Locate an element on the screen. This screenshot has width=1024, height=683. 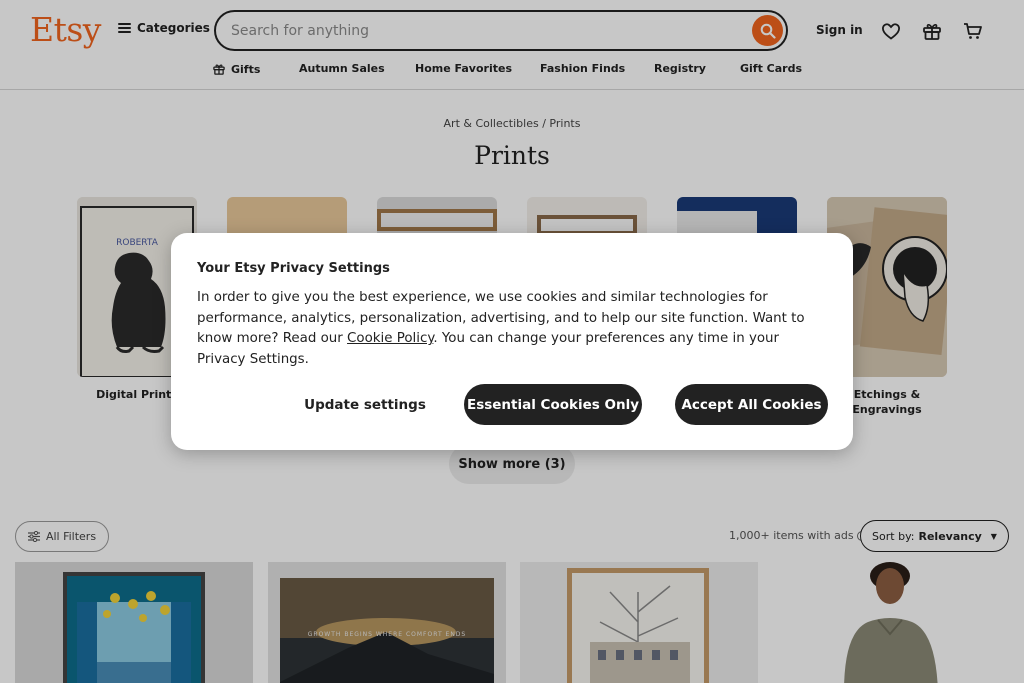
dialog-title: Your Etsy Privacy Settings is located at coordinates (293, 268).